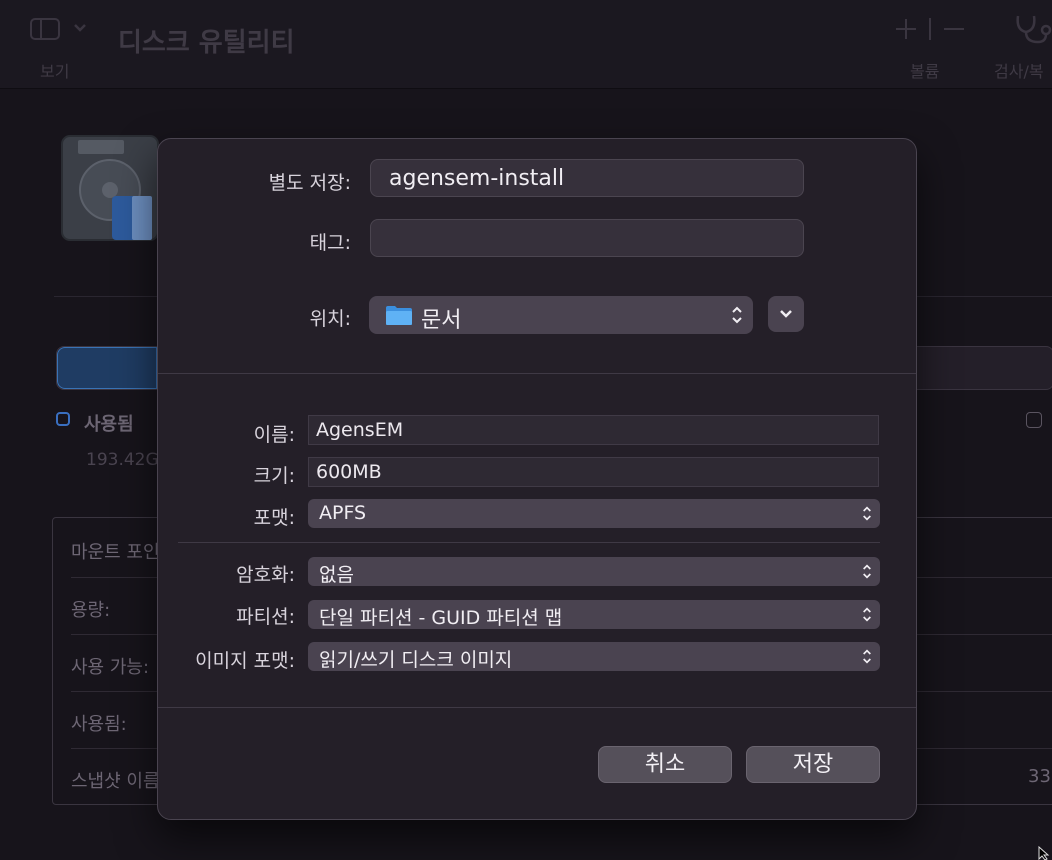  Describe the element at coordinates (594, 614) in the screenshot. I see `partition-popup: 단일 파티션 - GUID 파티션 맵` at that location.